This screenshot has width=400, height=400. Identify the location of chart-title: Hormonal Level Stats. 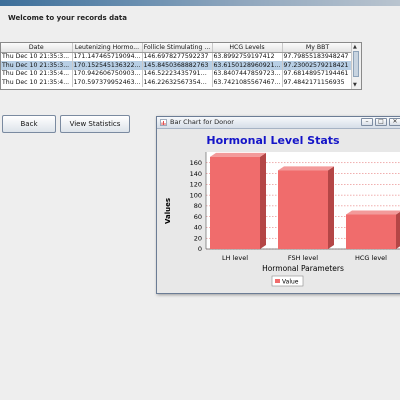
(273, 140).